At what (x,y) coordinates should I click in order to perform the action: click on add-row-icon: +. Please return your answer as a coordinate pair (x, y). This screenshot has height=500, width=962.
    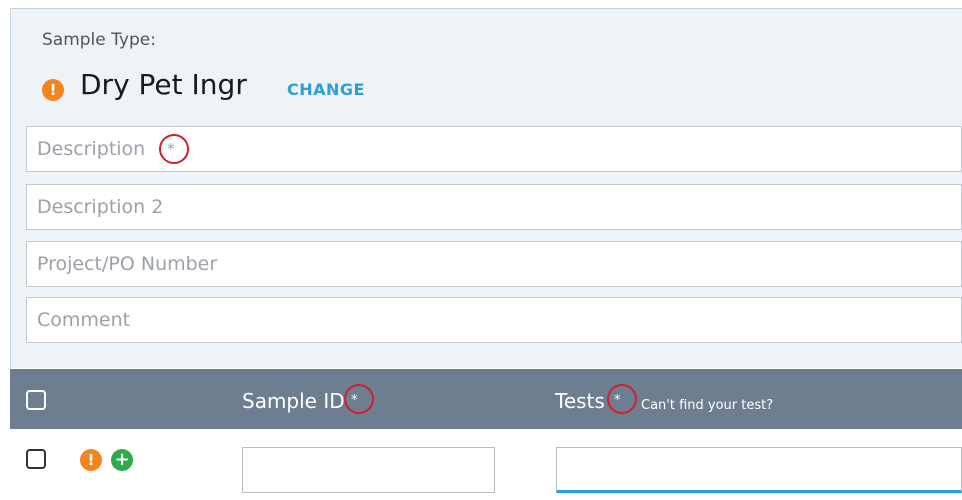
    Looking at the image, I should click on (122, 460).